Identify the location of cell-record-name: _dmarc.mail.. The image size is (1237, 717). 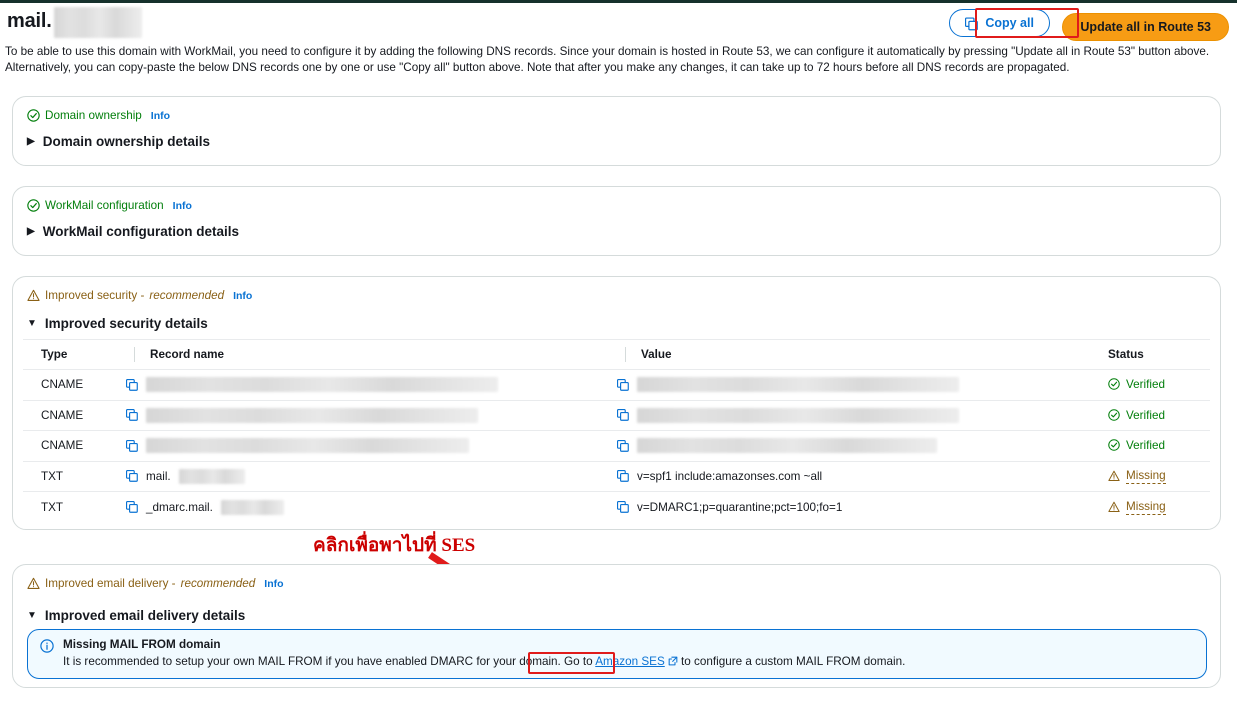
(361, 507).